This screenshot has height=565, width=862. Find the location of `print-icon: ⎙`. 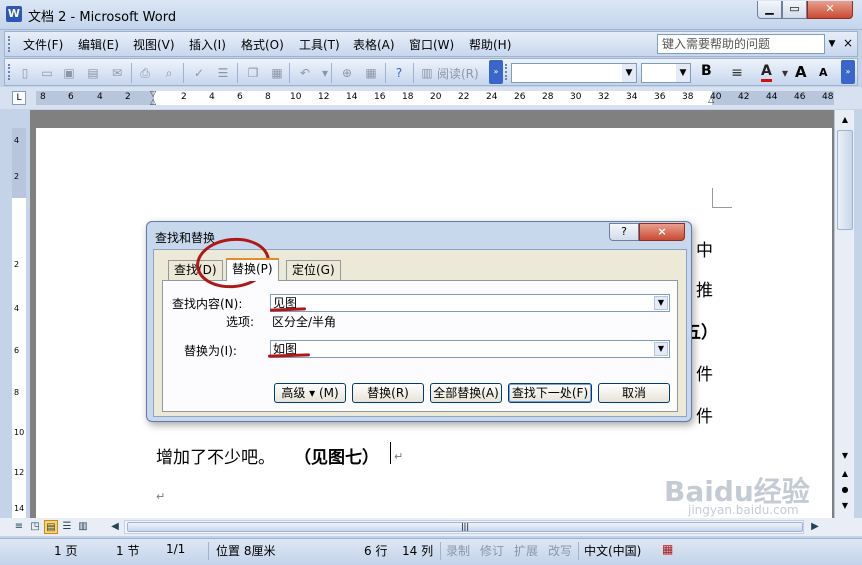

print-icon: ⎙ is located at coordinates (145, 73).